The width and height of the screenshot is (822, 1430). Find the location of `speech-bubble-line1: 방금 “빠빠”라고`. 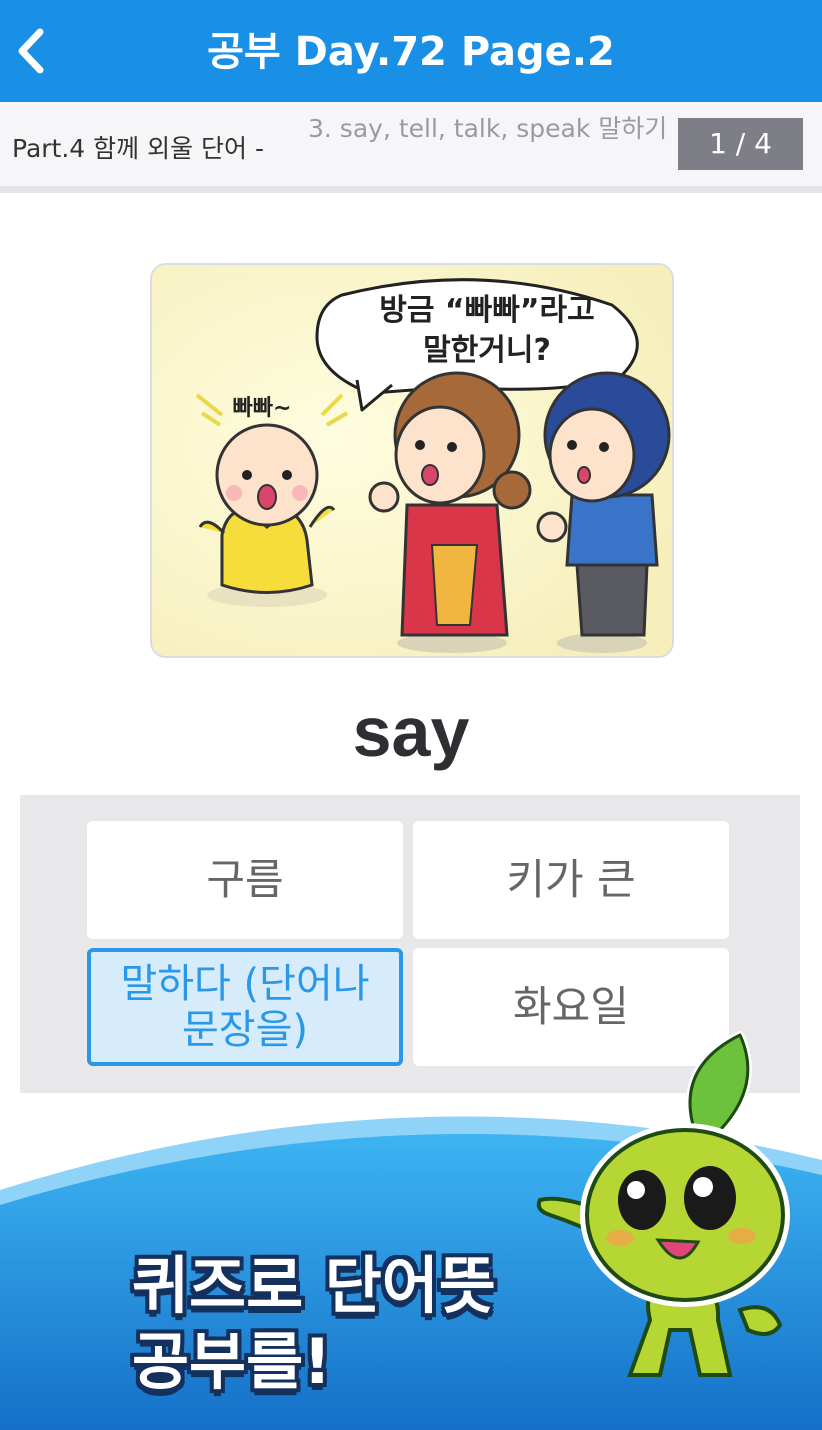

speech-bubble-line1: 방금 “빠빠”라고 is located at coordinates (486, 310).